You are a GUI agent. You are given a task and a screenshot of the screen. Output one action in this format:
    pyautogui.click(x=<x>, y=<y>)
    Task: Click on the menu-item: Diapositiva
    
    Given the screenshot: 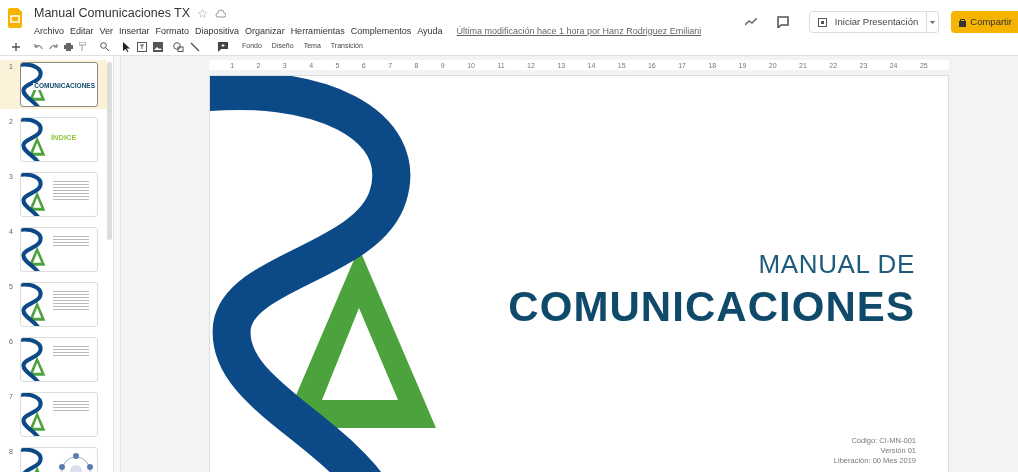 What is the action you would take?
    pyautogui.click(x=217, y=31)
    